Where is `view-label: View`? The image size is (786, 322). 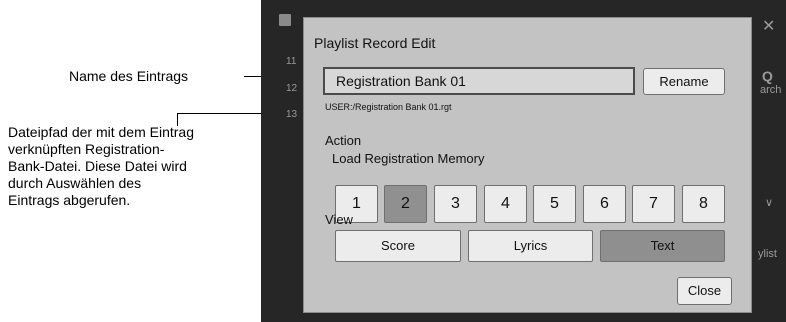 view-label: View is located at coordinates (339, 219).